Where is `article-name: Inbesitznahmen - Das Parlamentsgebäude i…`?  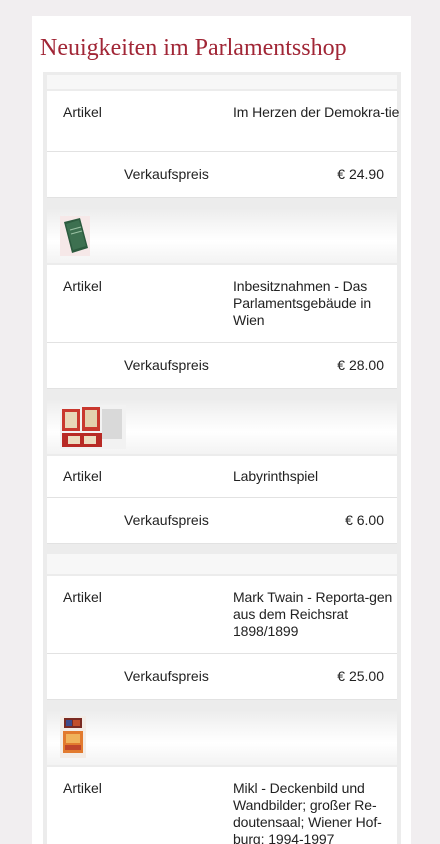
article-name: Inbesitznahmen - Das Parlamentsgebäude i… is located at coordinates (318, 303).